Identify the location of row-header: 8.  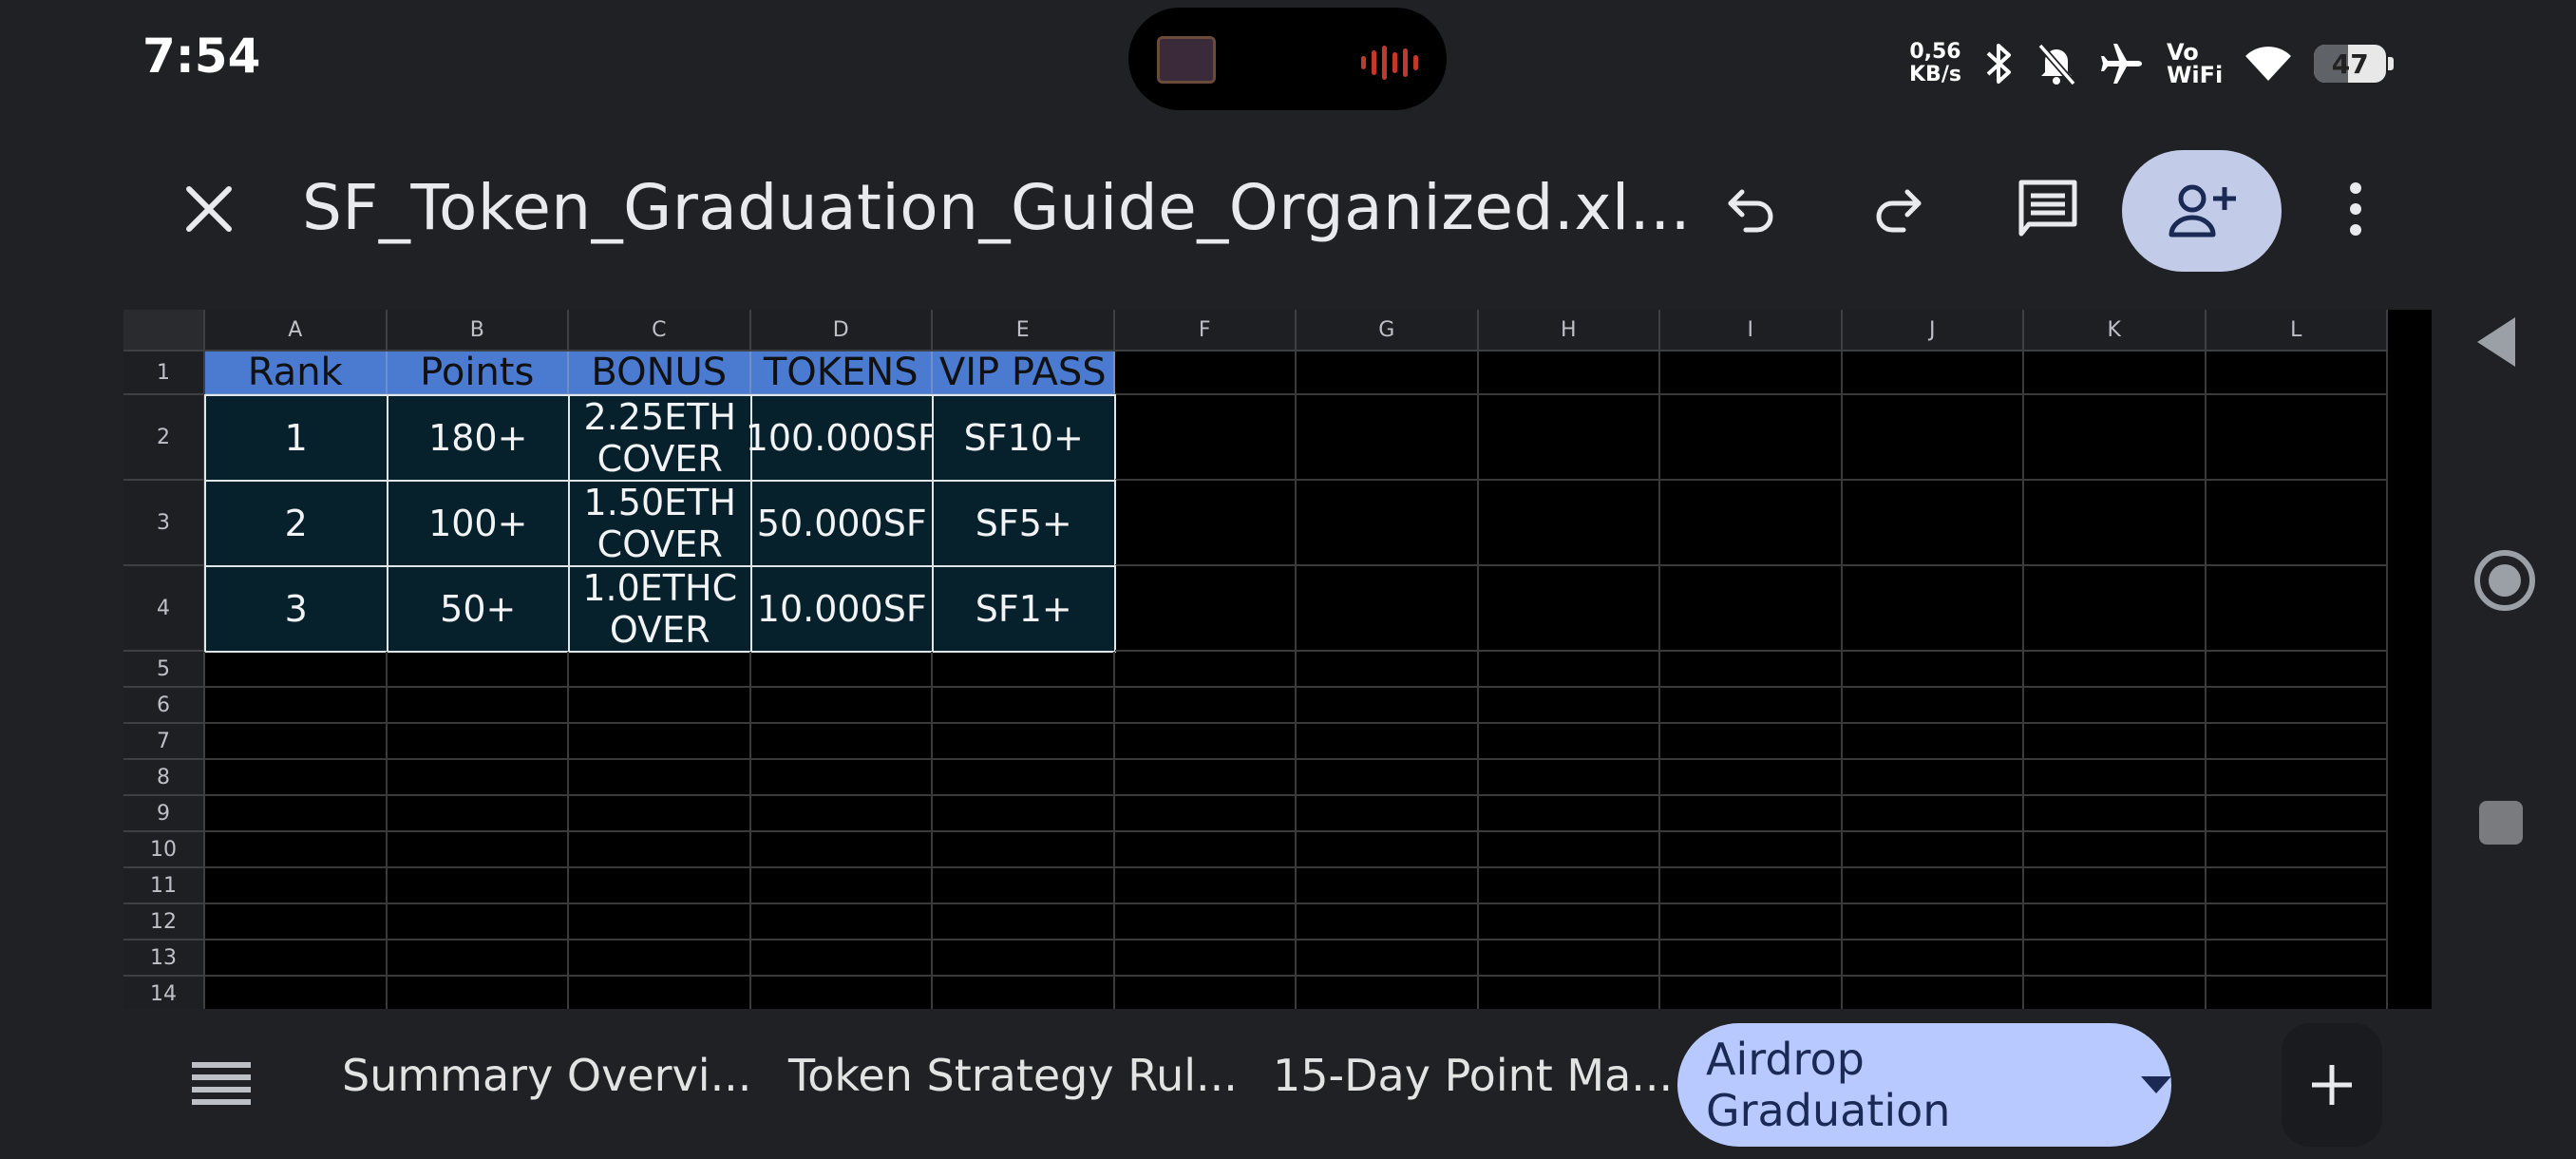
(164, 778).